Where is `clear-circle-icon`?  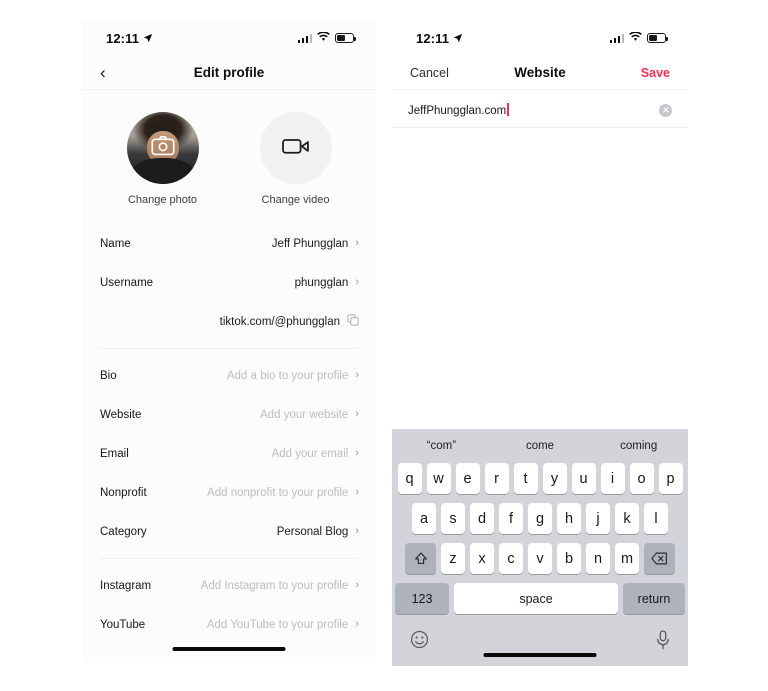
clear-circle-icon is located at coordinates (665, 110).